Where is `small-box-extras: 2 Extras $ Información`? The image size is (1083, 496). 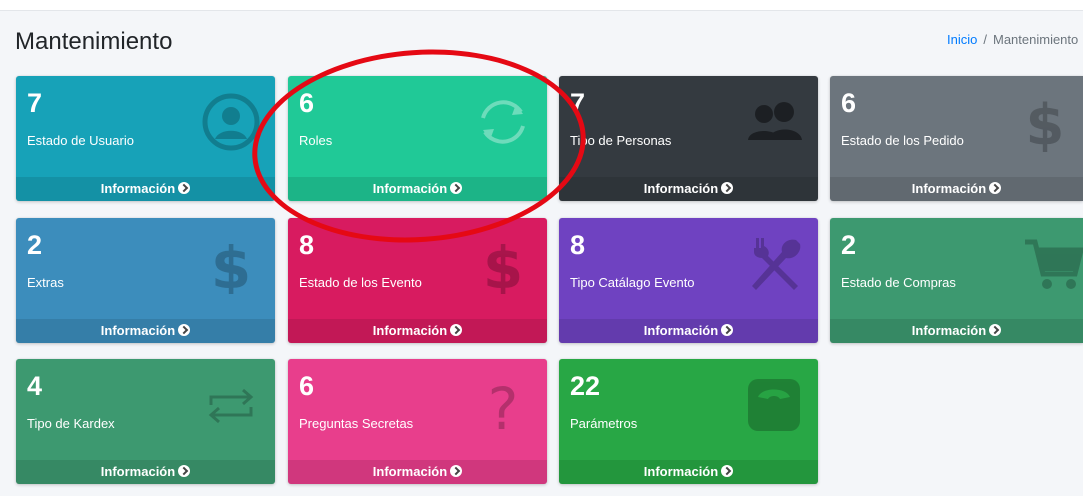 small-box-extras: 2 Extras $ Información is located at coordinates (145, 280).